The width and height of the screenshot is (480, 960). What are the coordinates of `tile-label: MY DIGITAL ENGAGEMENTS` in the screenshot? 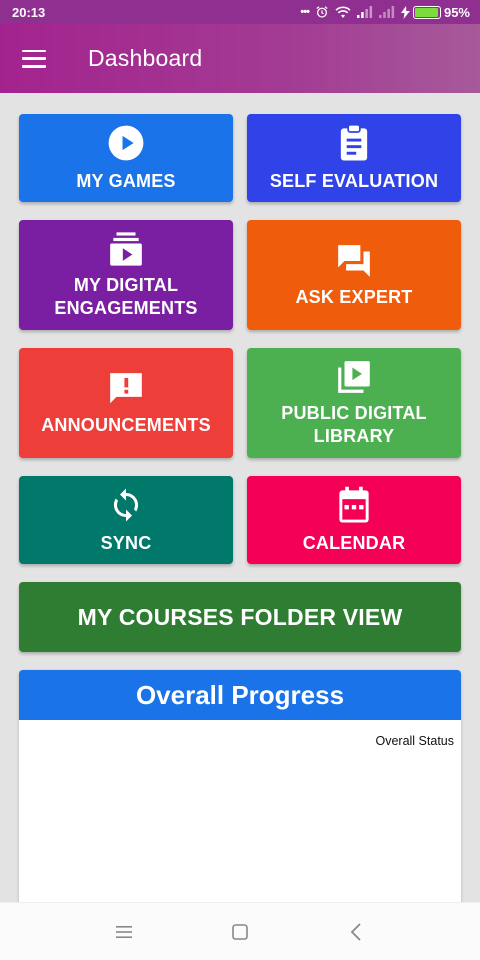 It's located at (126, 296).